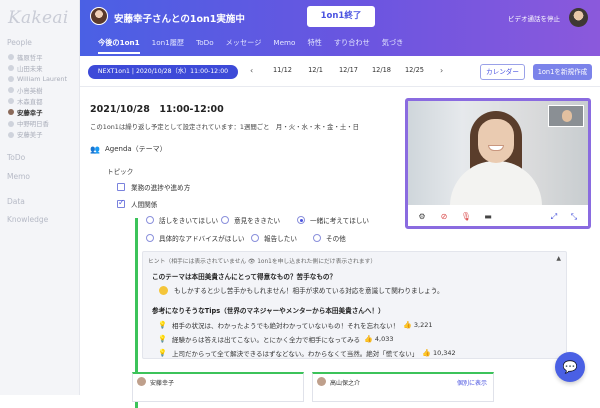  I want to click on person-item: 木森直都, so click(43, 101).